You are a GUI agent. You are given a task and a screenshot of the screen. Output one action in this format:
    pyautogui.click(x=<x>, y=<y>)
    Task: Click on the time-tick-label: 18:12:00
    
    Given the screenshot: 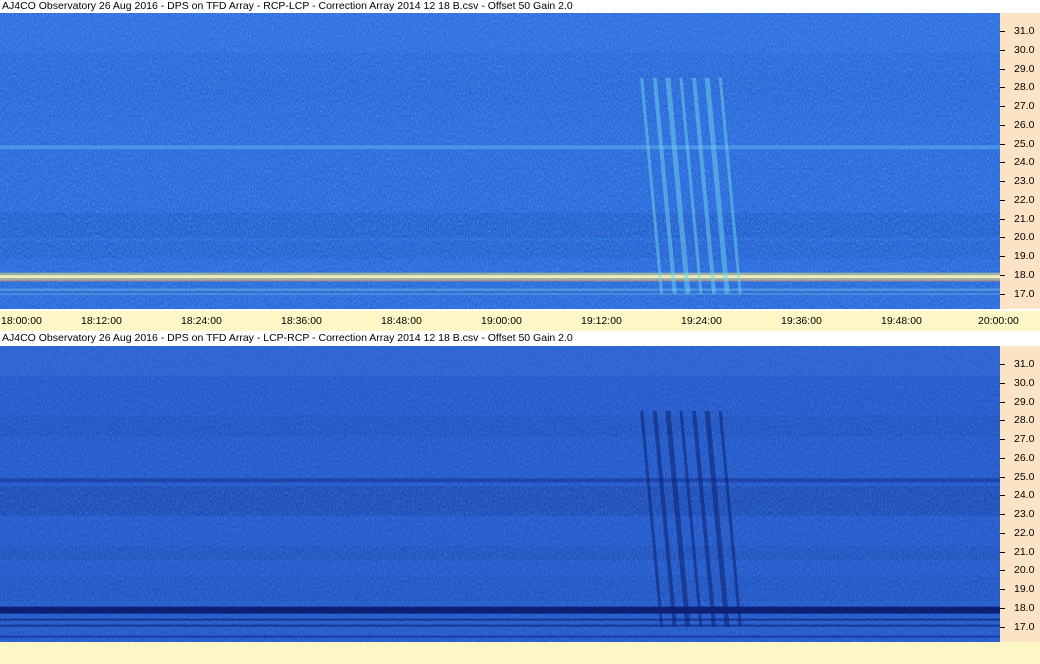 What is the action you would take?
    pyautogui.click(x=101, y=321)
    